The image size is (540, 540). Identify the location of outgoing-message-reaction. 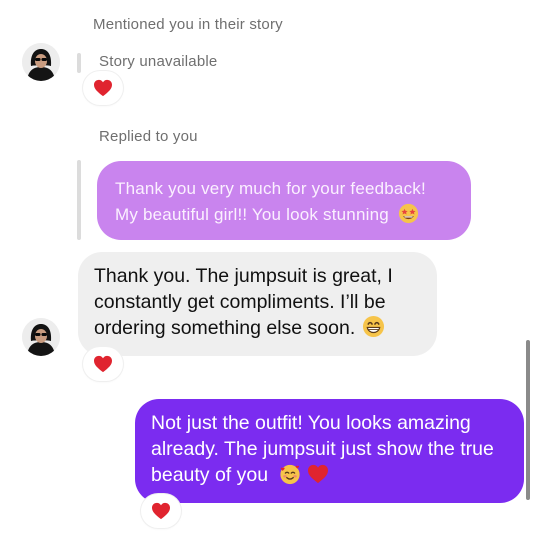
(161, 511).